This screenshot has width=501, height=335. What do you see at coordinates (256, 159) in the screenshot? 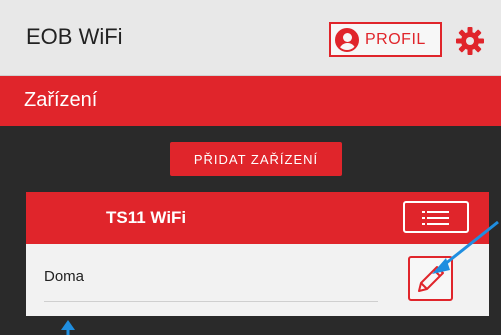
I see `add-device-button: PŘIDAT ZAŘÍZENÍ` at bounding box center [256, 159].